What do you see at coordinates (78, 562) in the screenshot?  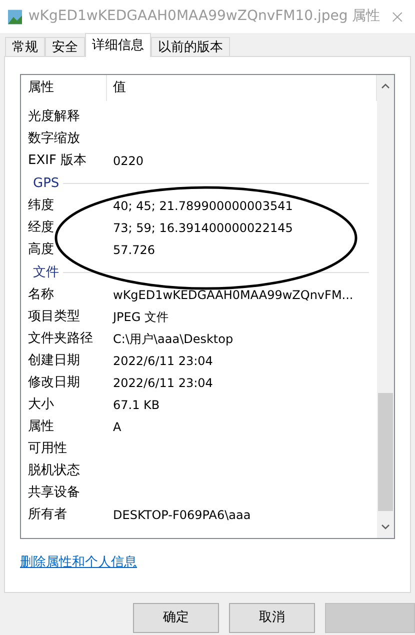 I see `remove-properties-link: 删除属性和个人信息` at bounding box center [78, 562].